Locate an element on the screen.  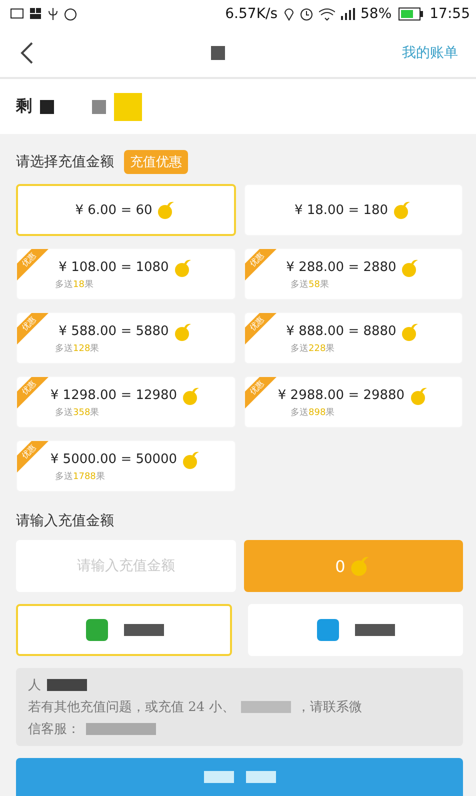
wifi-icon is located at coordinates (326, 14).